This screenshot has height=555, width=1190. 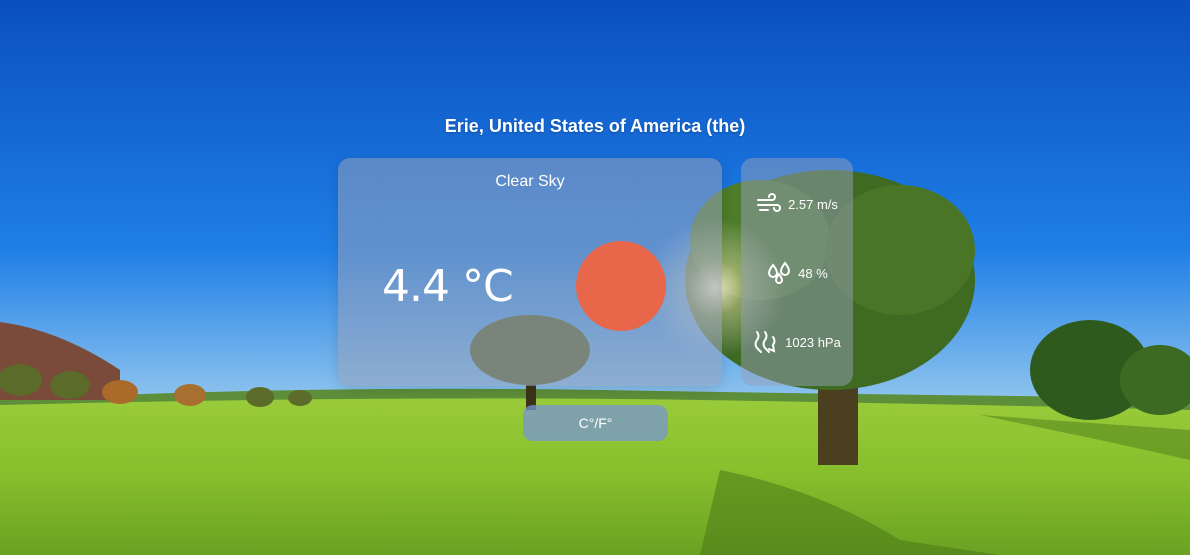 What do you see at coordinates (530, 272) in the screenshot?
I see `current-weather-card: Clear Sky 4.4 °C` at bounding box center [530, 272].